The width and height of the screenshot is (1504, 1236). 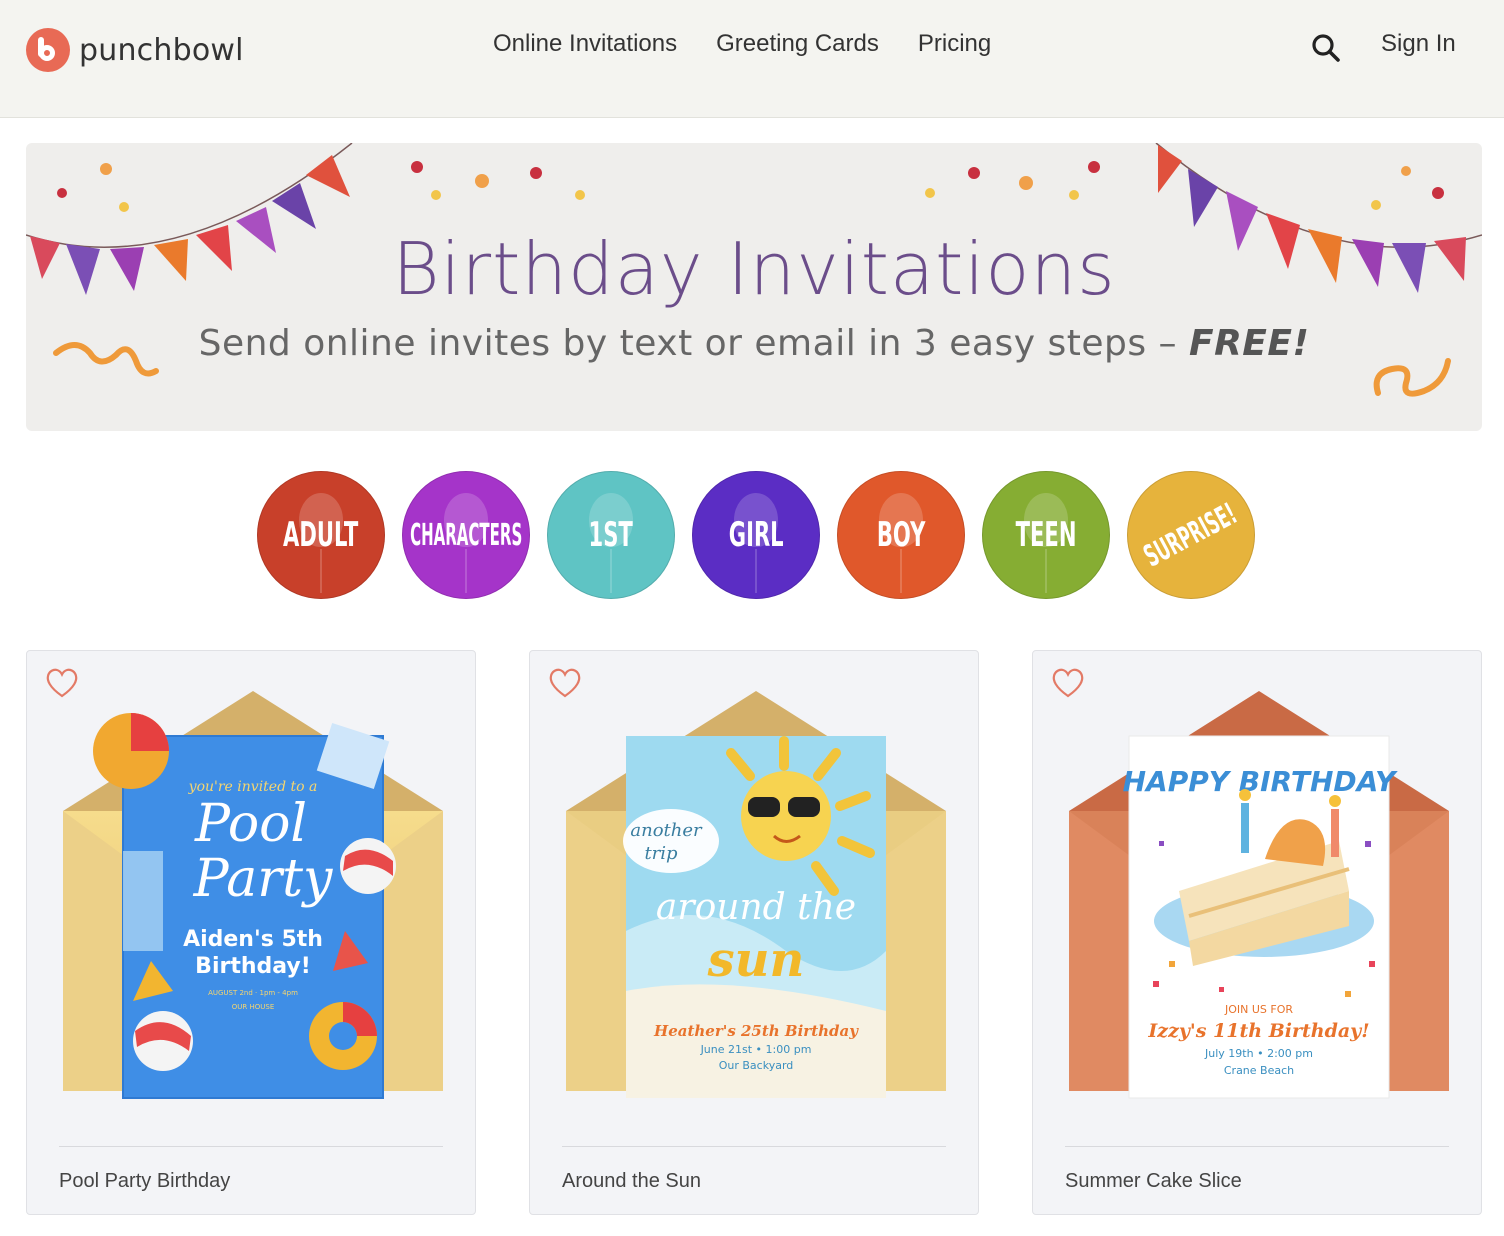 I want to click on card-1-title2: Party, so click(x=263, y=879).